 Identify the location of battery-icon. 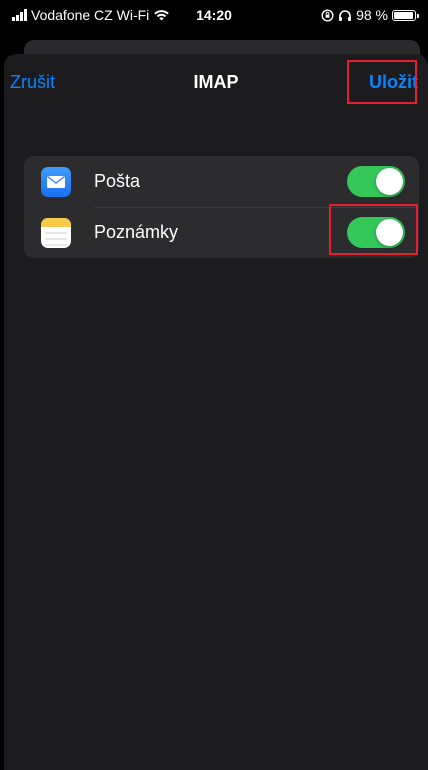
(405, 15).